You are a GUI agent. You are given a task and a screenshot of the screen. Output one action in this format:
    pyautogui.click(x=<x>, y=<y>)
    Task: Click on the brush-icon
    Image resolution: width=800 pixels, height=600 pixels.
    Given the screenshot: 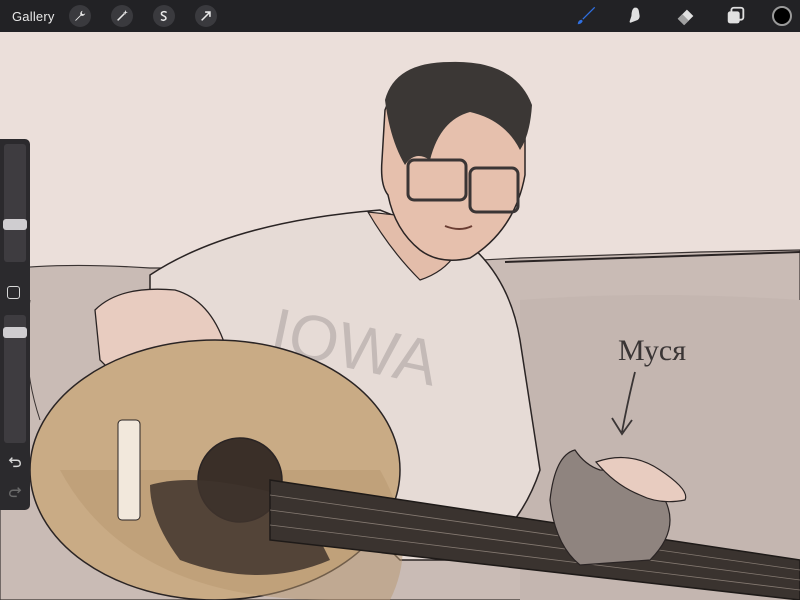 What is the action you would take?
    pyautogui.click(x=586, y=15)
    